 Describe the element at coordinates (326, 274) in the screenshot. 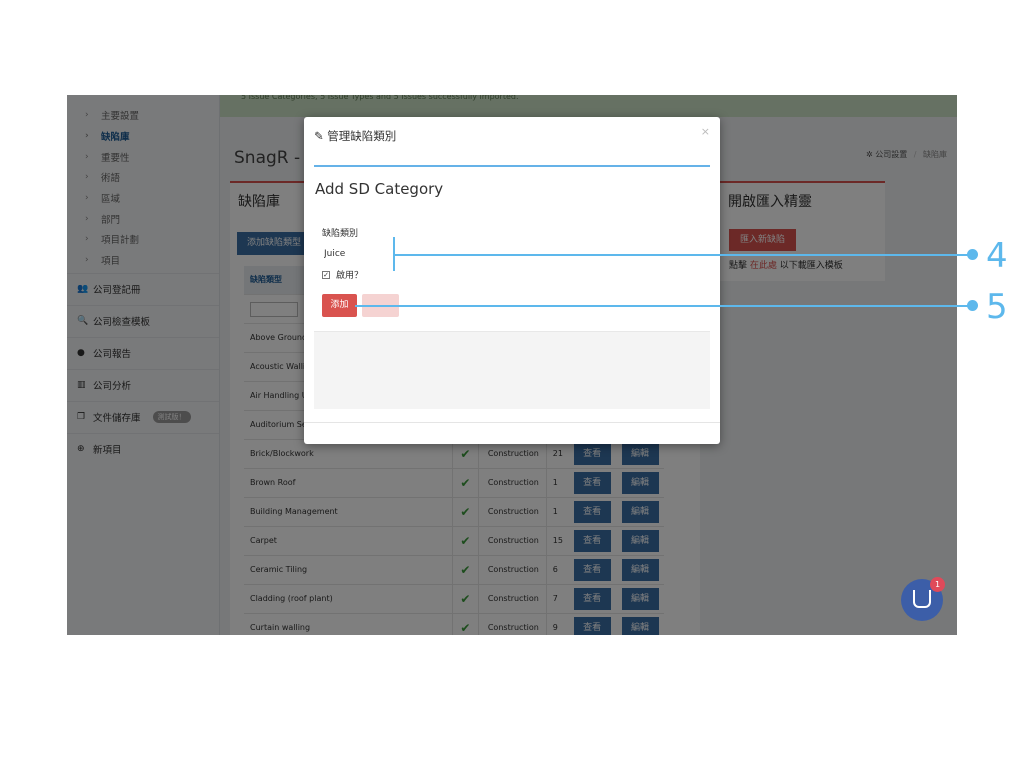

I see `enabled-checkbox: ✓` at that location.